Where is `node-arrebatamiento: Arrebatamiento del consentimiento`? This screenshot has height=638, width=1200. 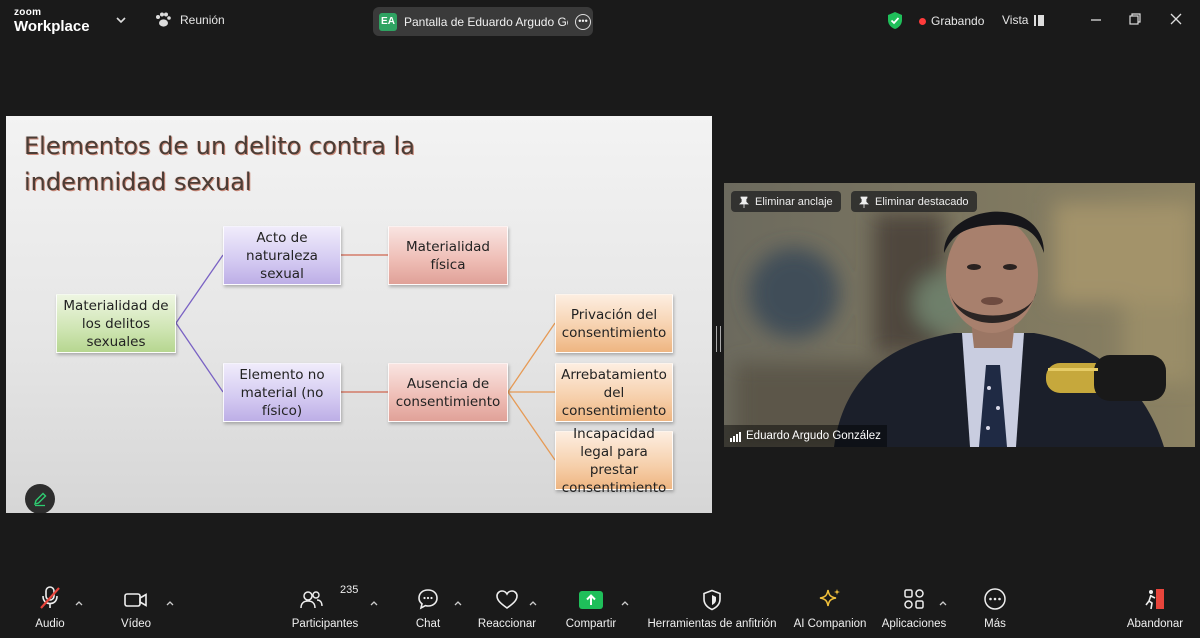 node-arrebatamiento: Arrebatamiento del consentimiento is located at coordinates (614, 392).